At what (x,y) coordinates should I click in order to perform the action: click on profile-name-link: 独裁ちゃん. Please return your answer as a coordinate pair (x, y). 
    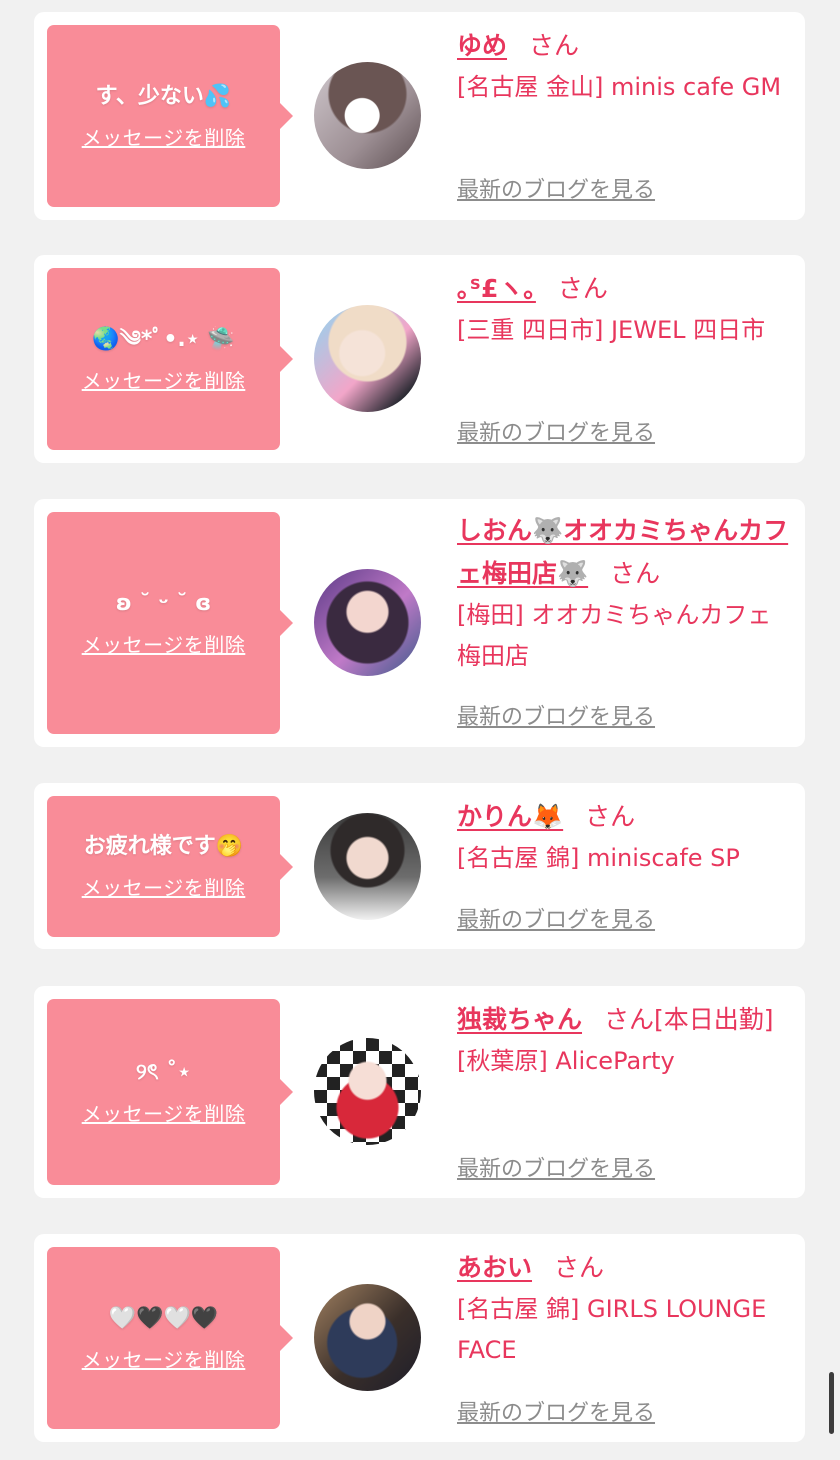
    Looking at the image, I should click on (519, 1019).